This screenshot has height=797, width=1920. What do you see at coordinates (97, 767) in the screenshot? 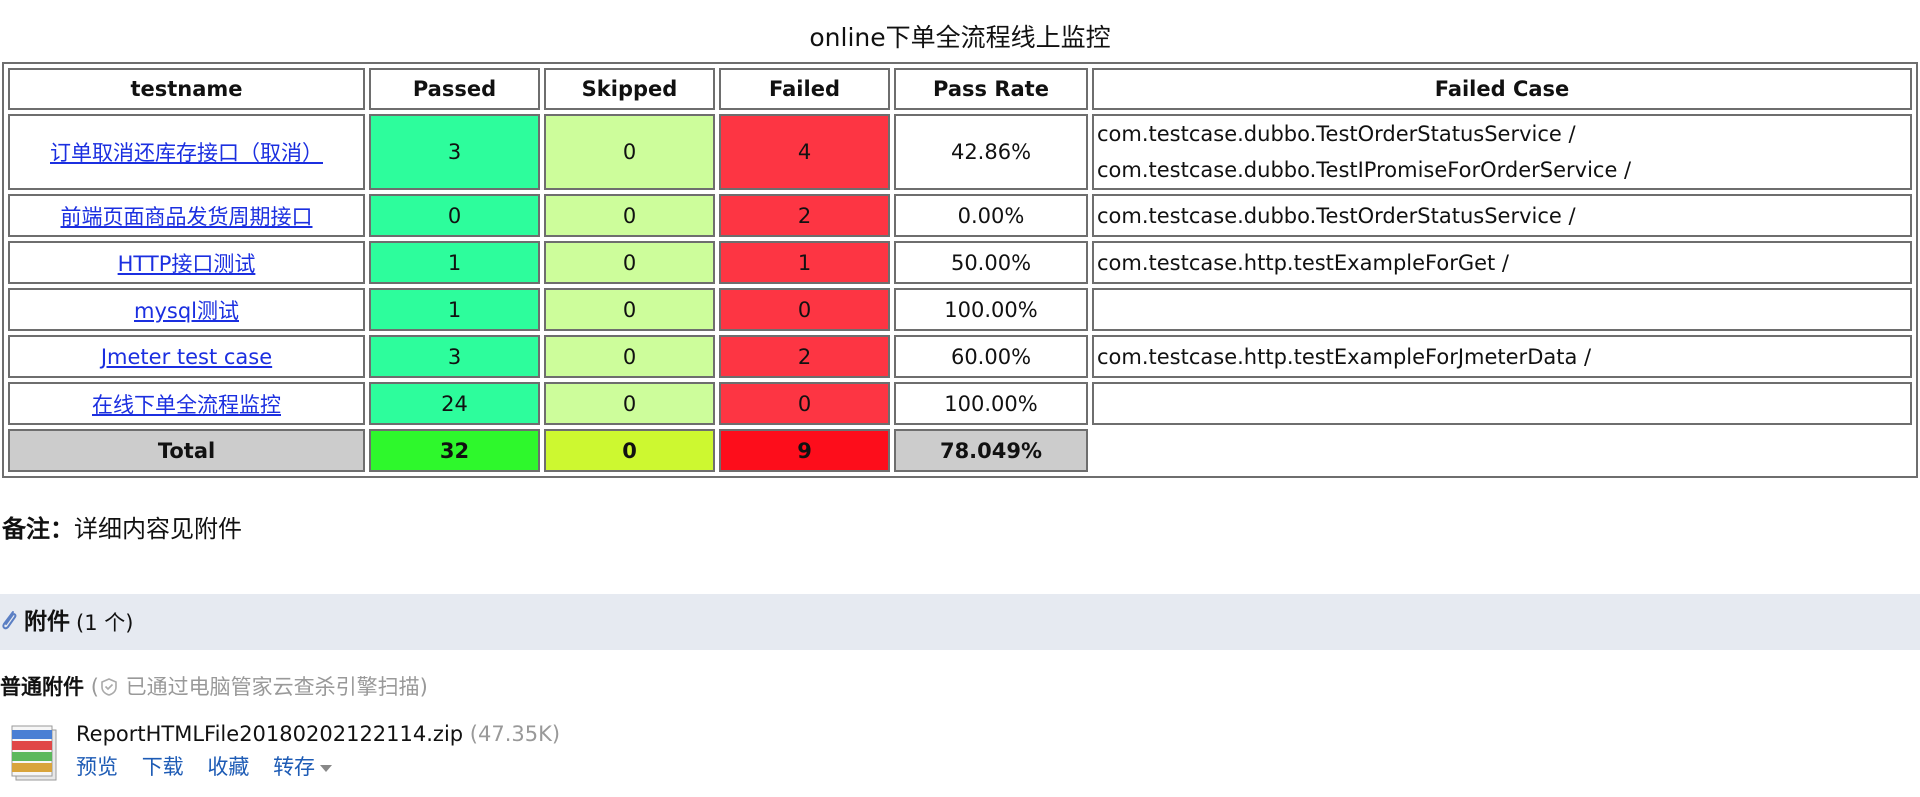
I see `preview-link: 预览` at bounding box center [97, 767].